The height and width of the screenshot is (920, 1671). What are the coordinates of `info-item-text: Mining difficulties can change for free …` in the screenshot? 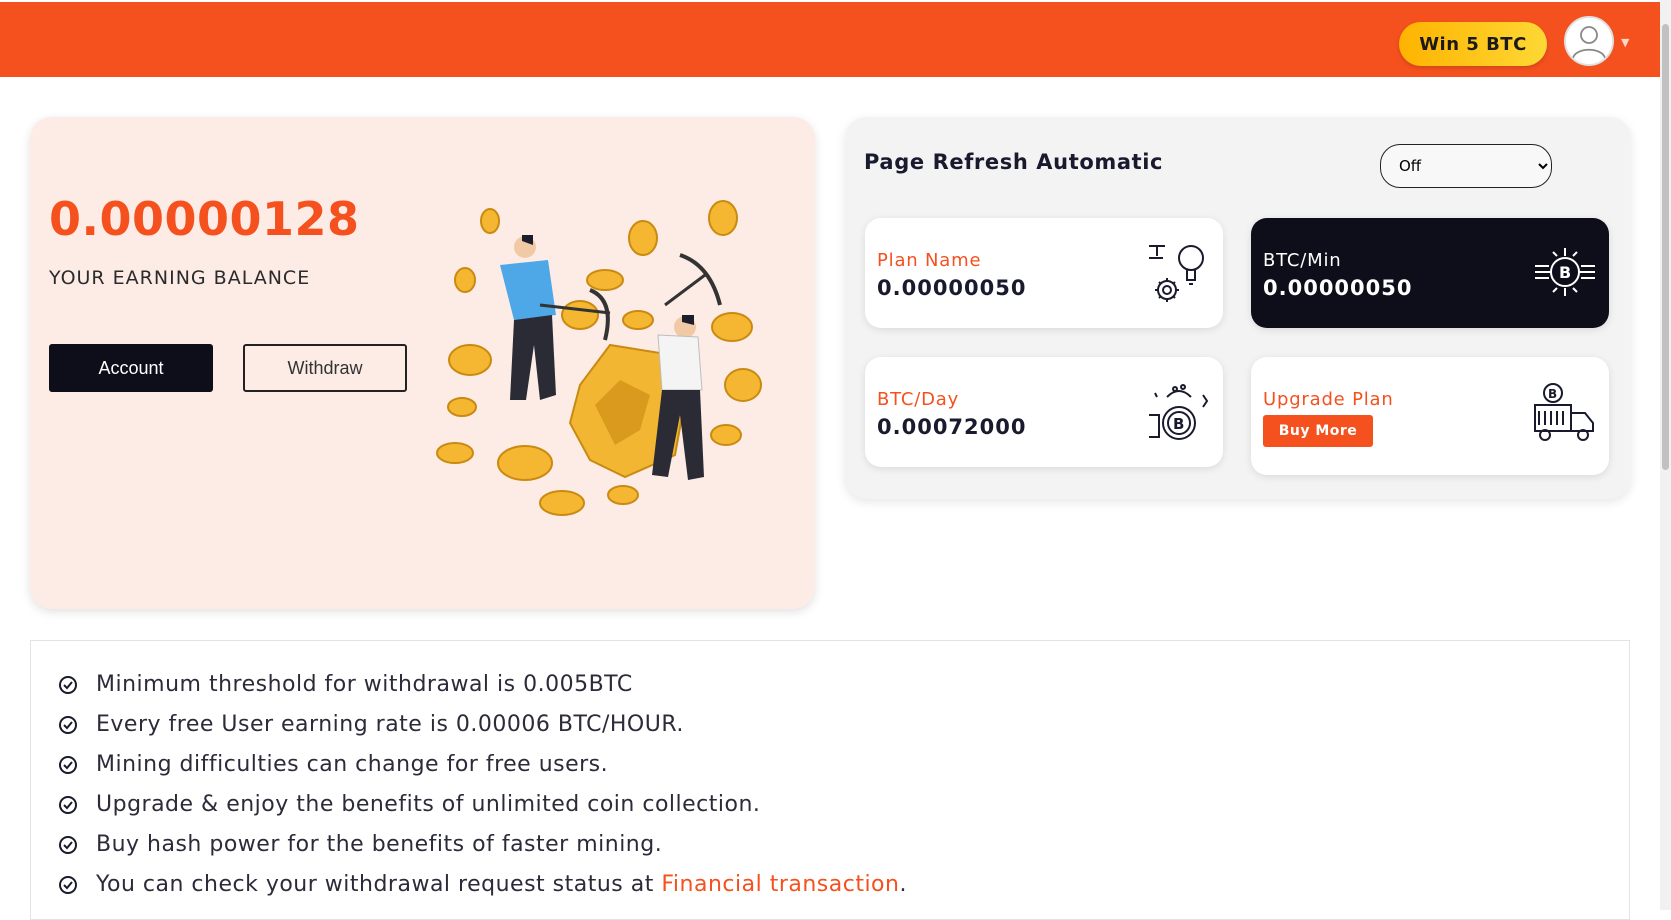 It's located at (352, 764).